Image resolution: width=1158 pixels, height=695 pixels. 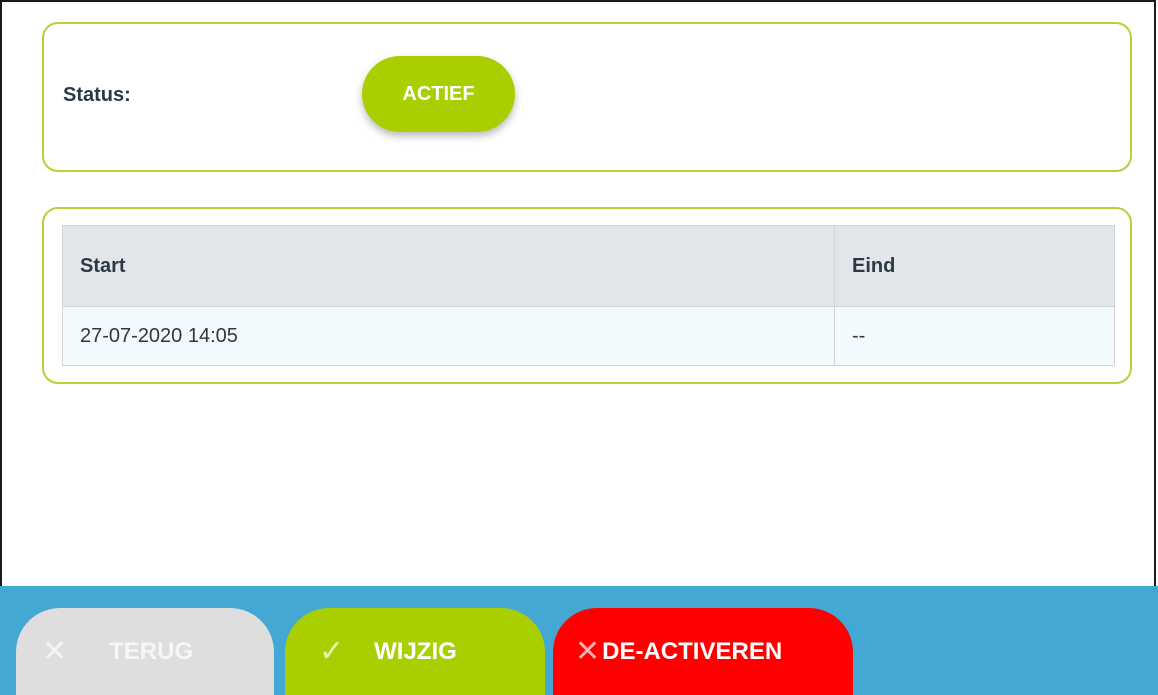 I want to click on edit-button: ✓ WIJZIG, so click(x=415, y=651).